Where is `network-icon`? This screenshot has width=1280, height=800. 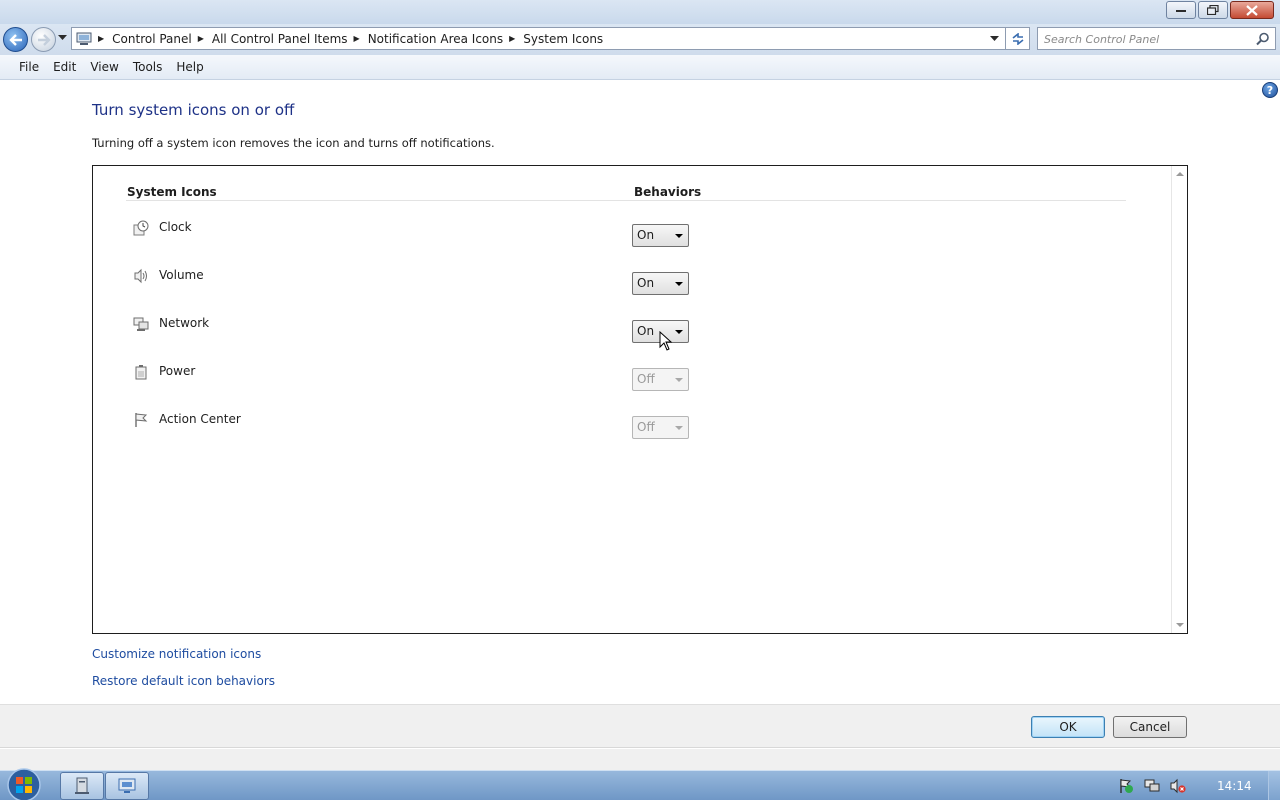 network-icon is located at coordinates (141, 324).